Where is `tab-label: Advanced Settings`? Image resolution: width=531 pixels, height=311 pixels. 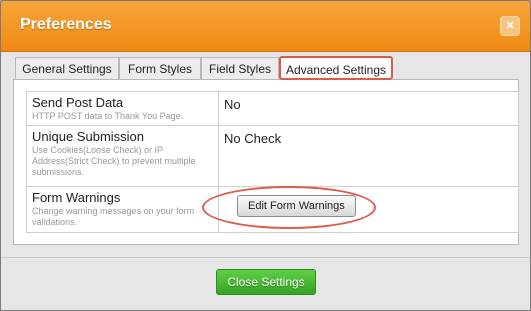
tab-label: Advanced Settings is located at coordinates (336, 70).